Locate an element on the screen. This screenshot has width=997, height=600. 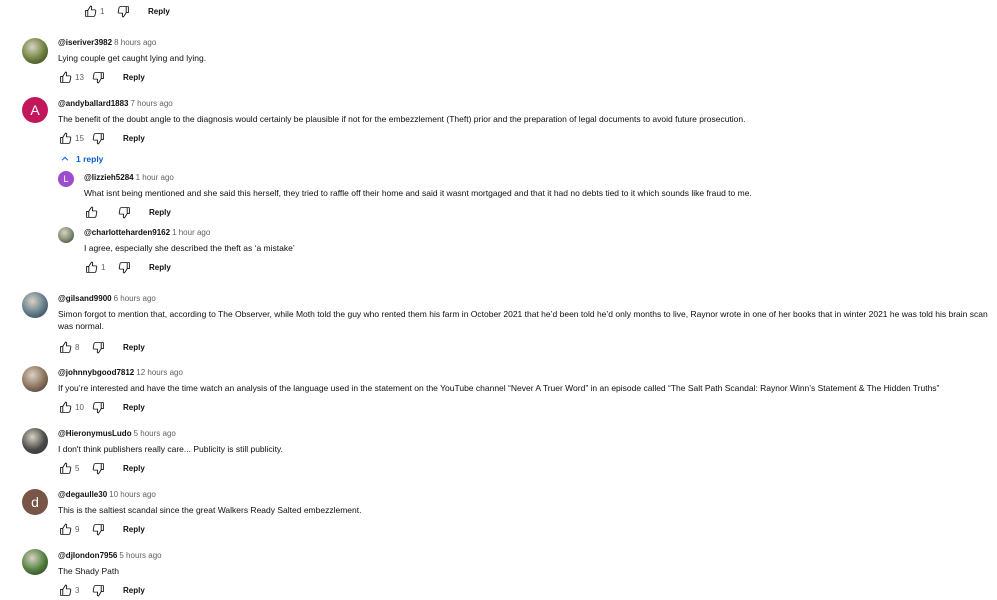
comment-actions: 3 Reply is located at coordinates (101, 590).